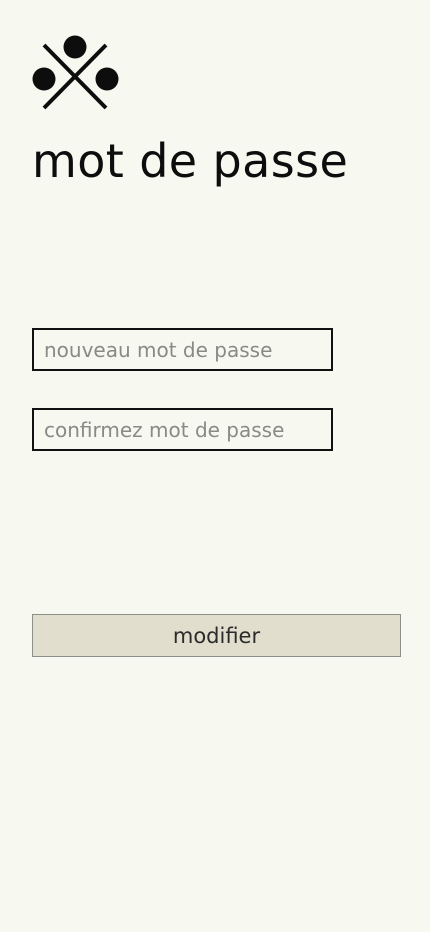 Image resolution: width=430 pixels, height=932 pixels. What do you see at coordinates (190, 161) in the screenshot?
I see `page-title: mot de passe` at bounding box center [190, 161].